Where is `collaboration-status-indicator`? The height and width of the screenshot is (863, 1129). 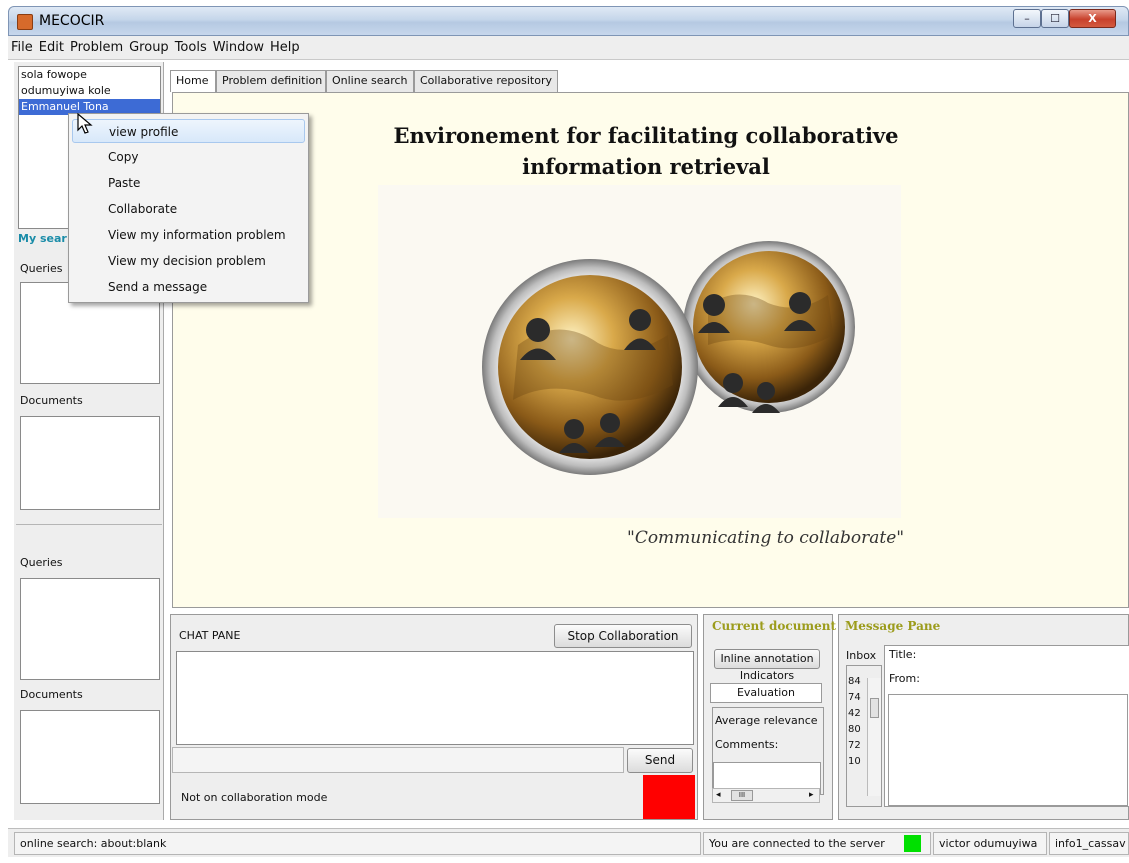 collaboration-status-indicator is located at coordinates (669, 797).